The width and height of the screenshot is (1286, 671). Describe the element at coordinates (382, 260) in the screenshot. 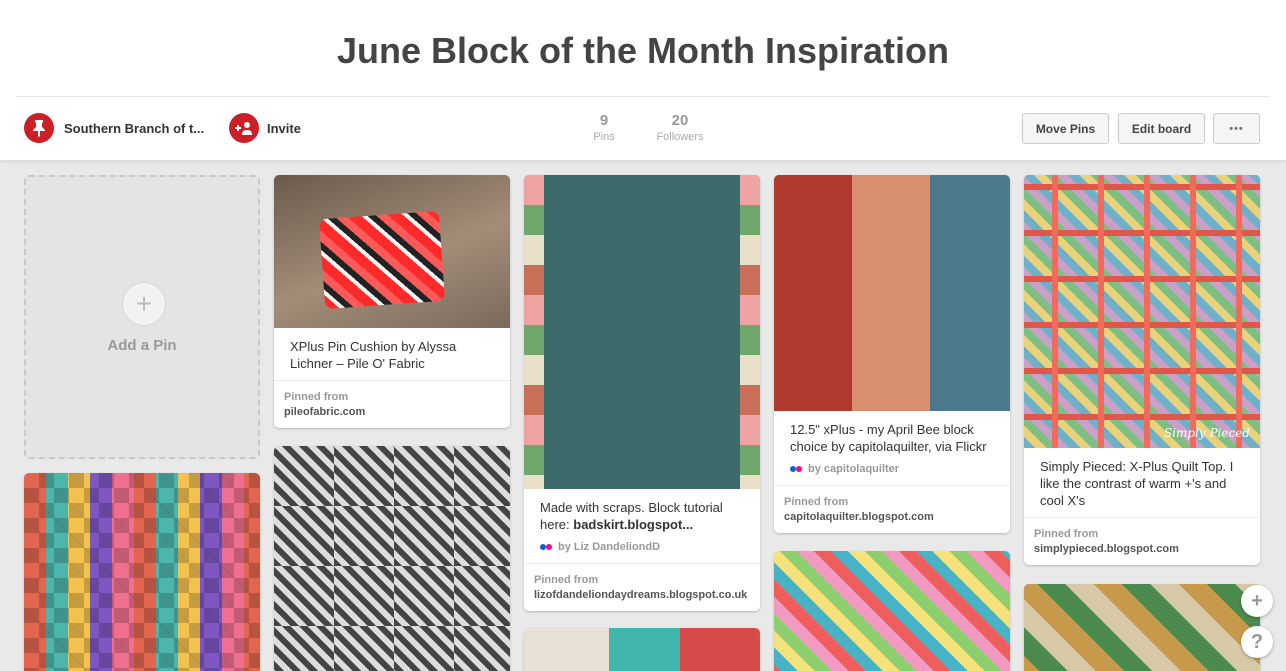

I see `pin-cushion-shape` at that location.